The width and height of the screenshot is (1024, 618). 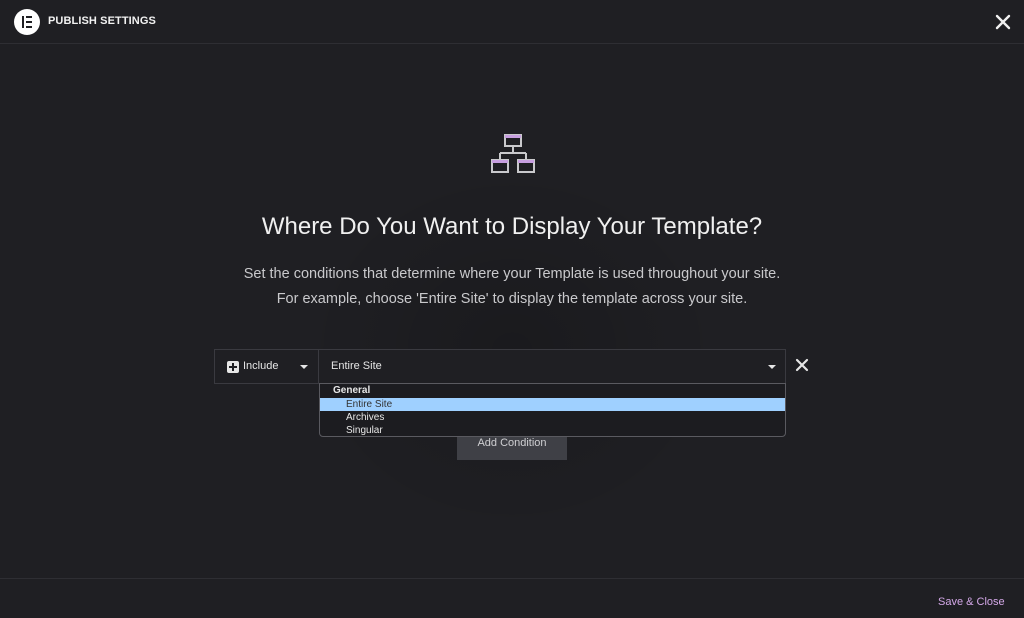 What do you see at coordinates (102, 21) in the screenshot?
I see `modal-title: PUBLISH SETTINGS` at bounding box center [102, 21].